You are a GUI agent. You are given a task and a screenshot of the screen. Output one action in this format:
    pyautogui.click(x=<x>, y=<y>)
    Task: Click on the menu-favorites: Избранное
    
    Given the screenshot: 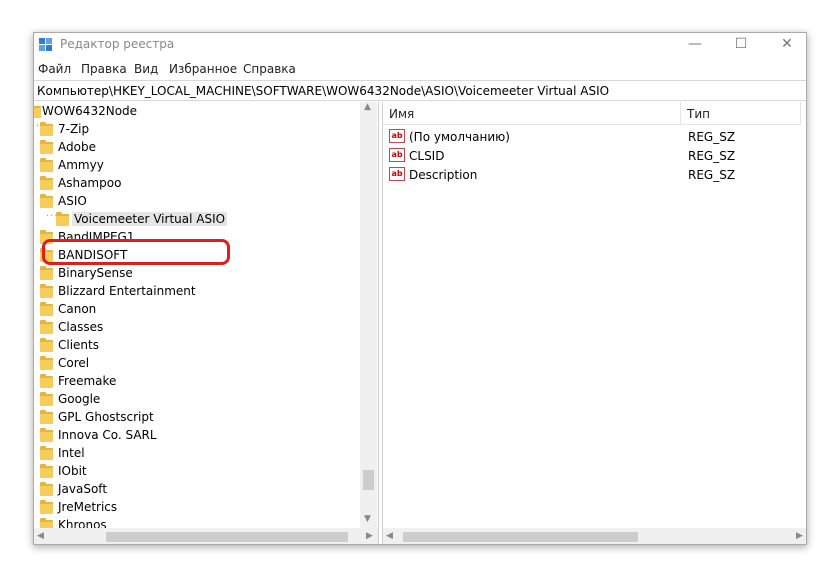 What is the action you would take?
    pyautogui.click(x=203, y=69)
    